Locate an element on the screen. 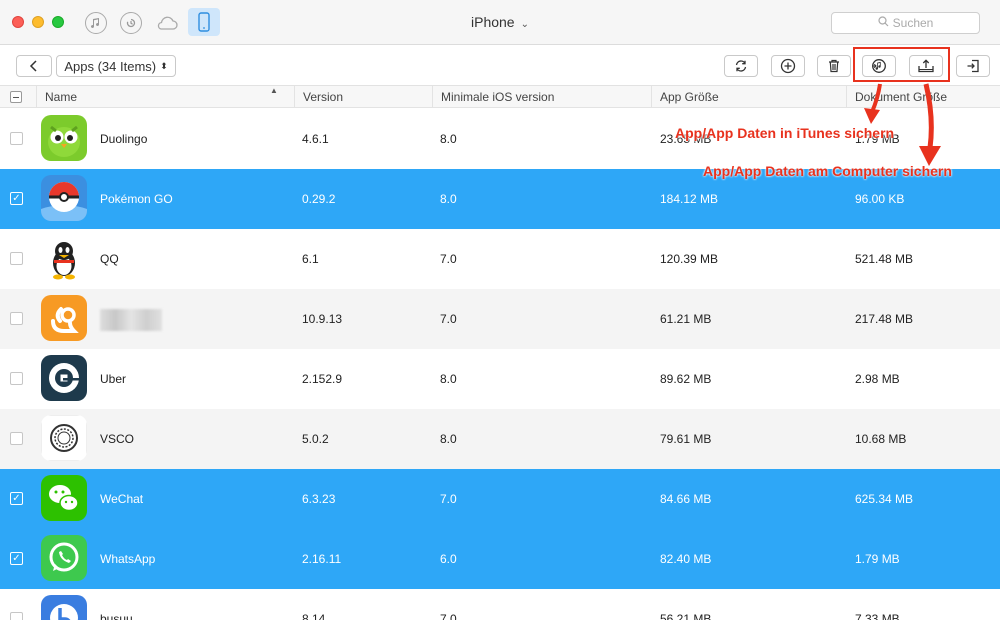  app-name: WeChat is located at coordinates (122, 499).